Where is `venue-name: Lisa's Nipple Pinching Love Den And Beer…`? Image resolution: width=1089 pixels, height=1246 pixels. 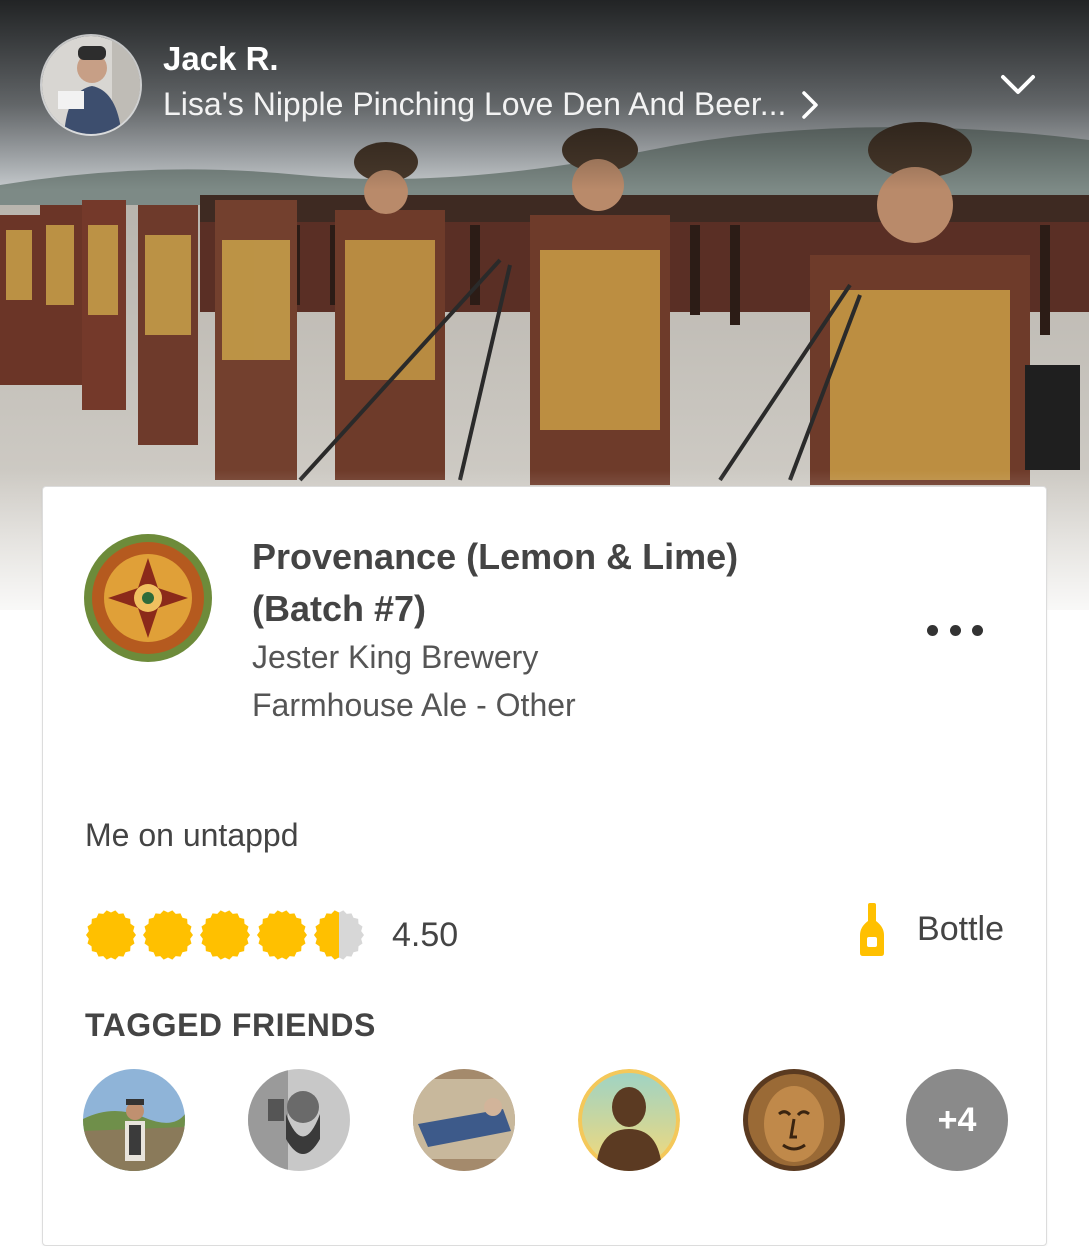
venue-name: Lisa's Nipple Pinching Love Den And Beer… is located at coordinates (475, 104).